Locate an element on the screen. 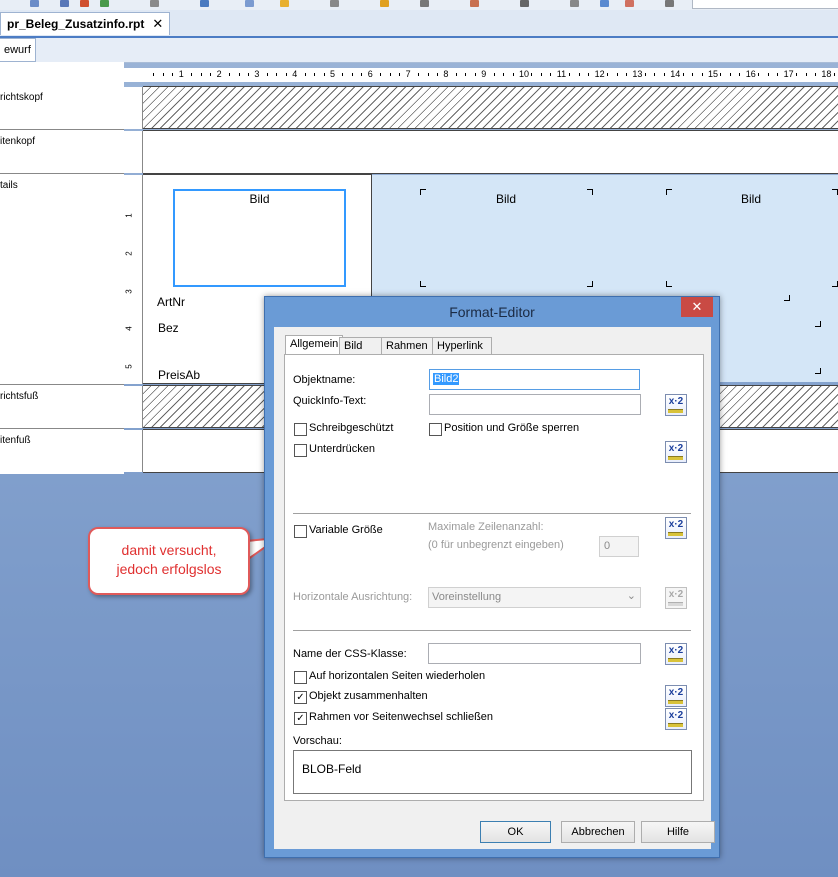  close-icon: ✕ is located at coordinates (157, 24).